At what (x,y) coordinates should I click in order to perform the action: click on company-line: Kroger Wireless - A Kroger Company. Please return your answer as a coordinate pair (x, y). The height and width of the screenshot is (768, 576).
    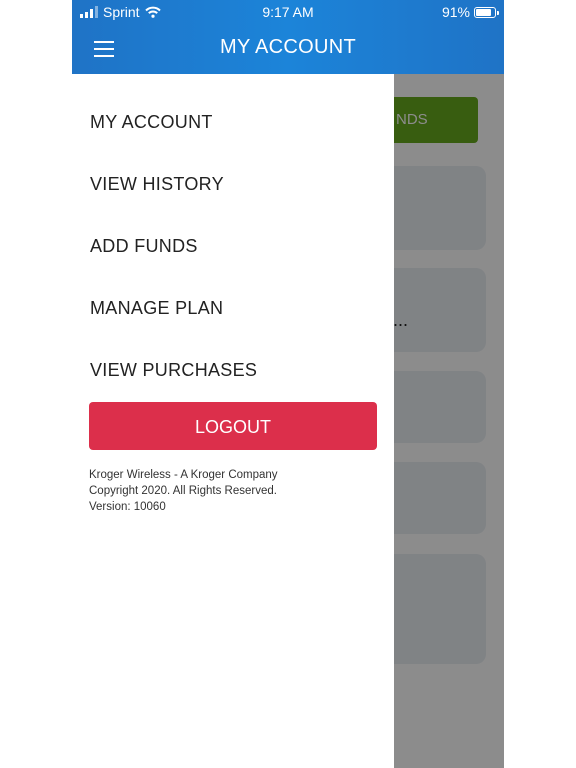
    Looking at the image, I should click on (183, 475).